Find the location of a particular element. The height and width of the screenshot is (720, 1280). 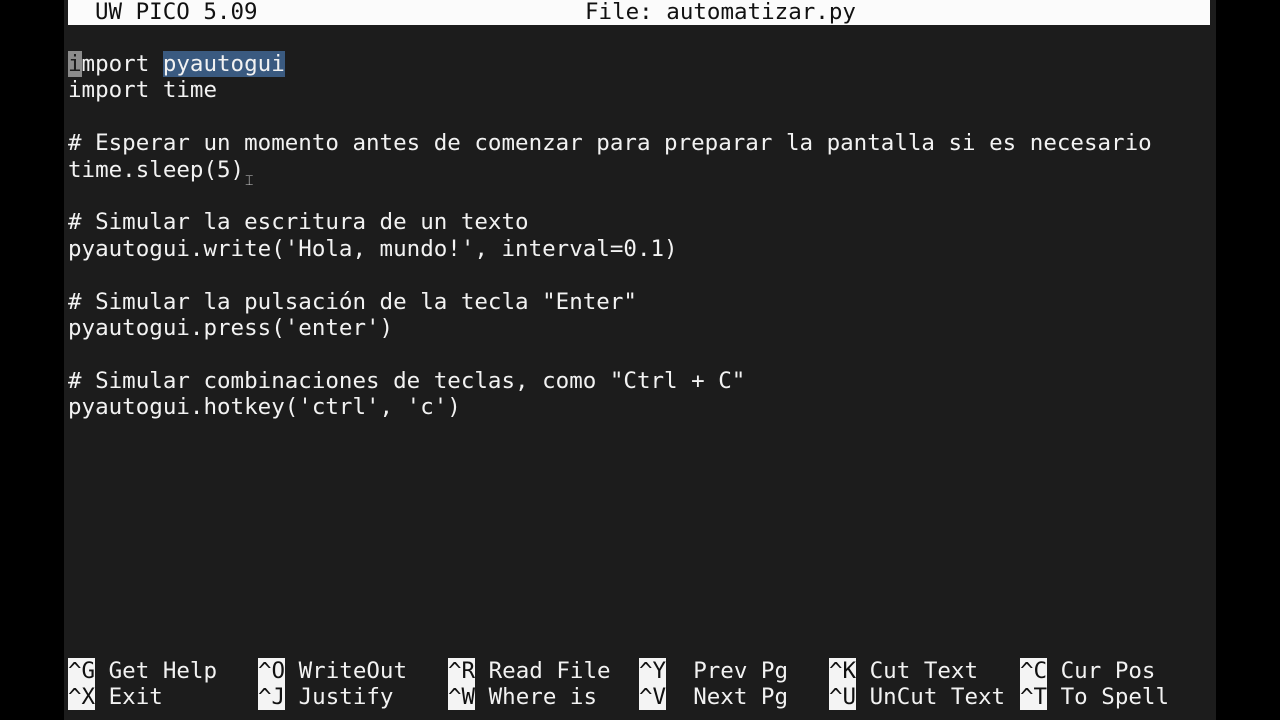

key-ctrl-j: ^J is located at coordinates (272, 697).